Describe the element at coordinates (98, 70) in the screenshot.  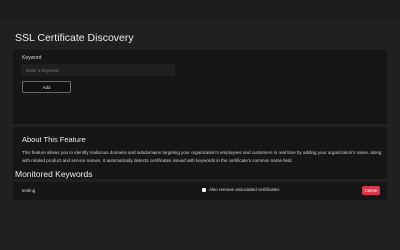
I see `keyword-input` at that location.